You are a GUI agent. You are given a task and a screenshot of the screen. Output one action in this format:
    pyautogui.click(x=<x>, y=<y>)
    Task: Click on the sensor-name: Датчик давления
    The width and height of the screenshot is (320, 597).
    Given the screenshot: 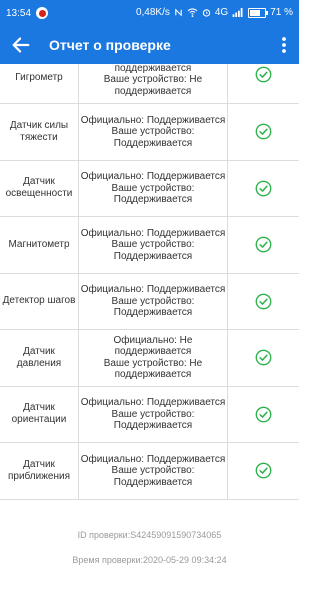 What is the action you would take?
    pyautogui.click(x=39, y=358)
    